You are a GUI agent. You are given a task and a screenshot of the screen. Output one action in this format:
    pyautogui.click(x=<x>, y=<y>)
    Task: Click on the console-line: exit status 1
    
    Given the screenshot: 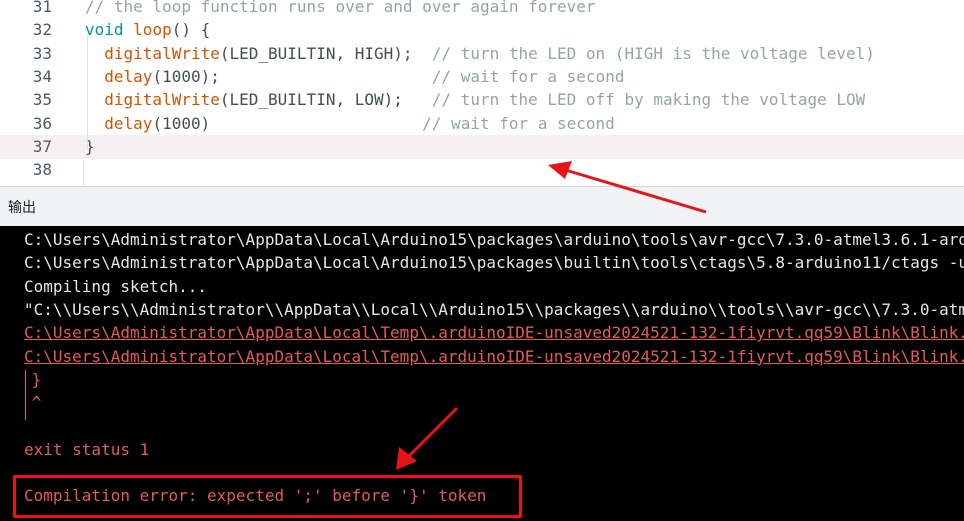 What is the action you would take?
    pyautogui.click(x=87, y=449)
    